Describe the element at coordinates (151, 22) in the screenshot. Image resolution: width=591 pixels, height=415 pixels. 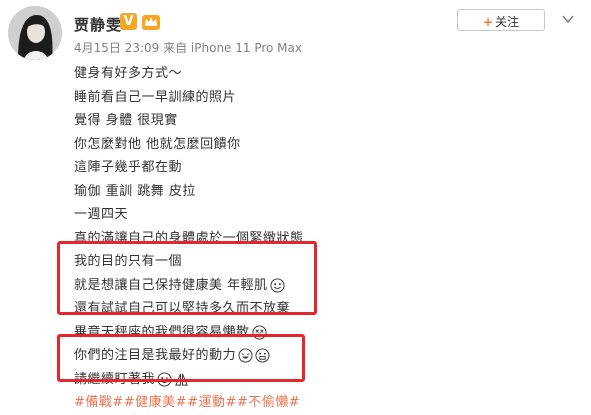
I see `crown-icon` at that location.